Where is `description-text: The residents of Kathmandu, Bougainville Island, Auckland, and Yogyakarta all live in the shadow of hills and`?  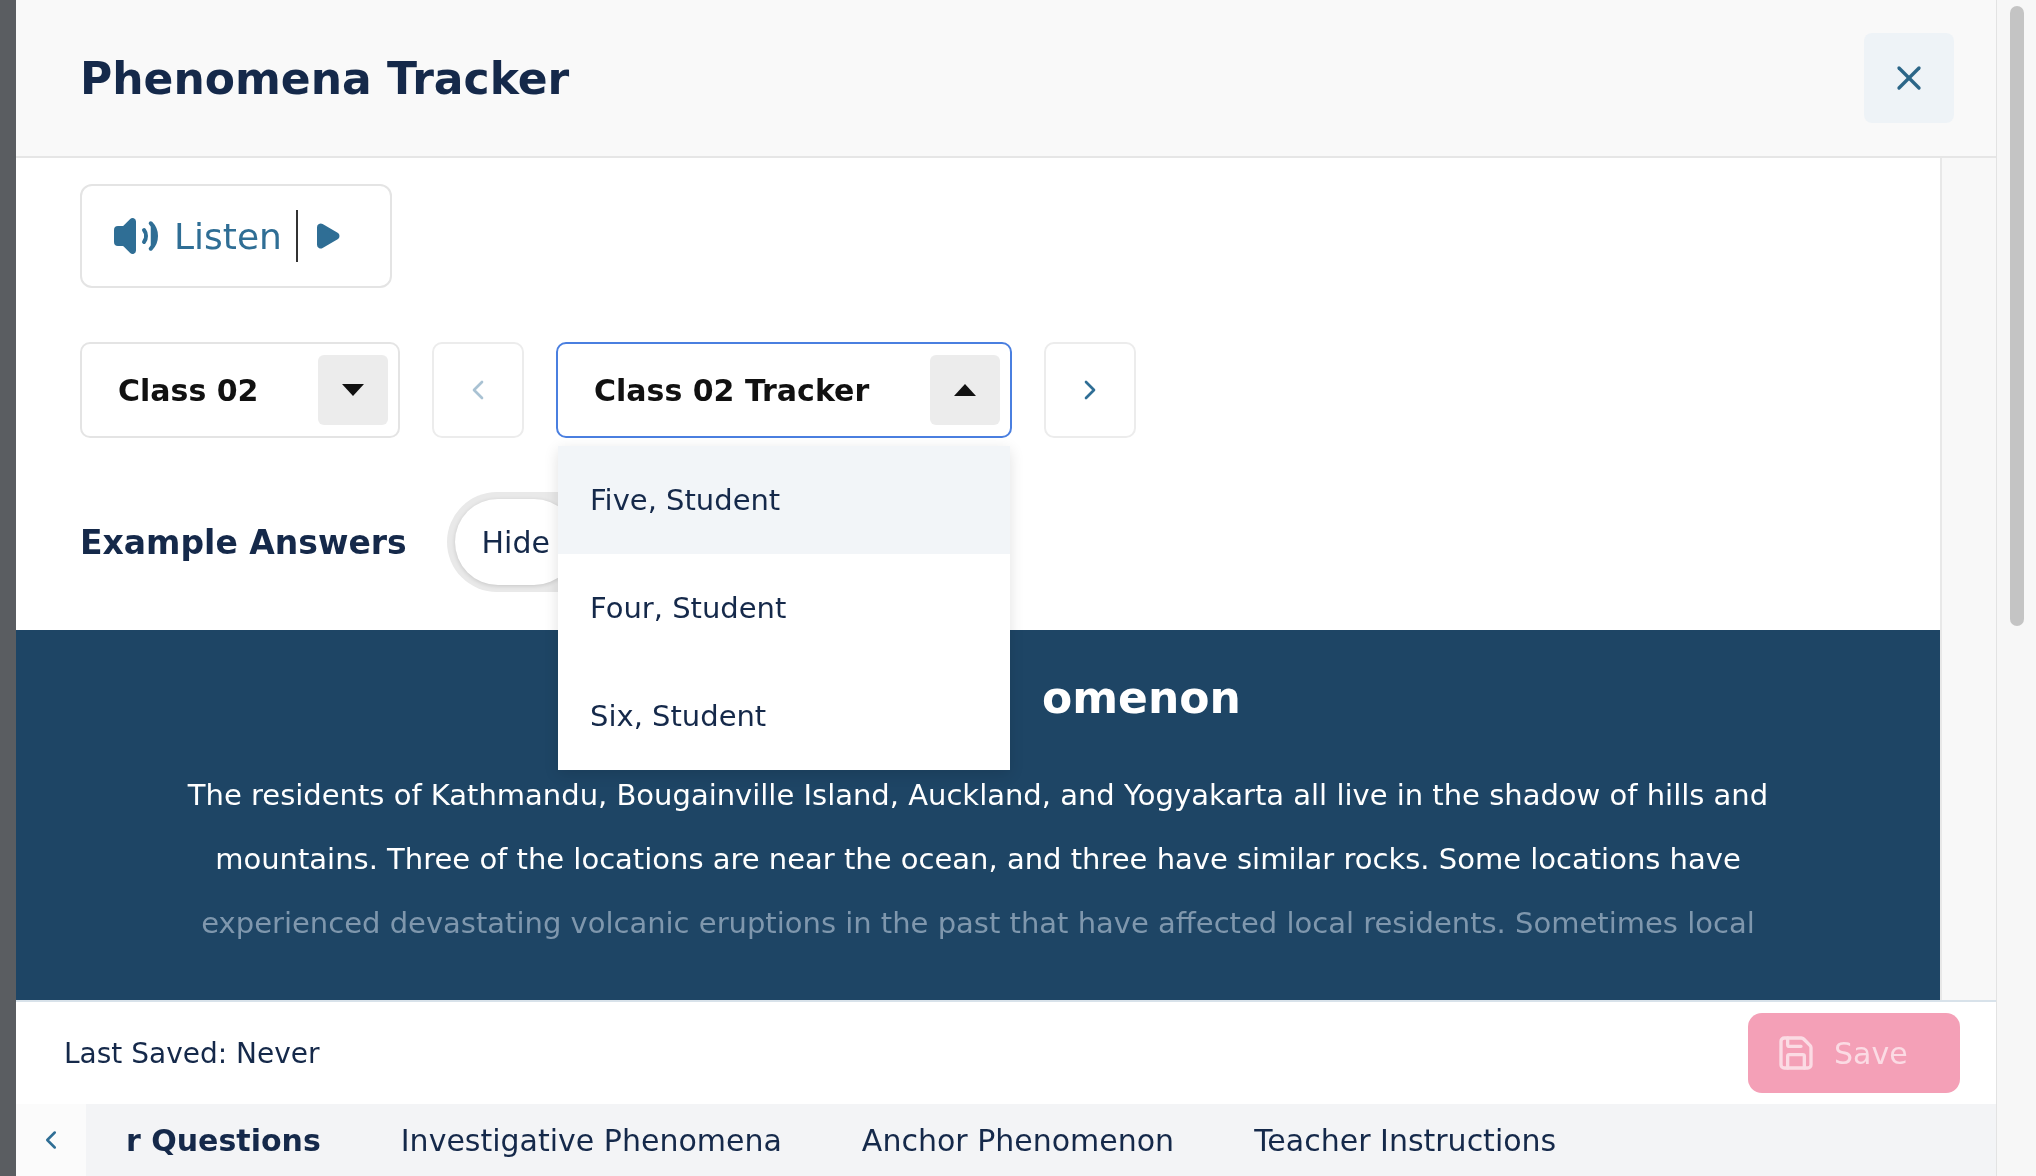 description-text: The residents of Kathmandu, Bougainville Island, Auckland, and Yogyakarta all live in the shadow of hills and is located at coordinates (978, 795).